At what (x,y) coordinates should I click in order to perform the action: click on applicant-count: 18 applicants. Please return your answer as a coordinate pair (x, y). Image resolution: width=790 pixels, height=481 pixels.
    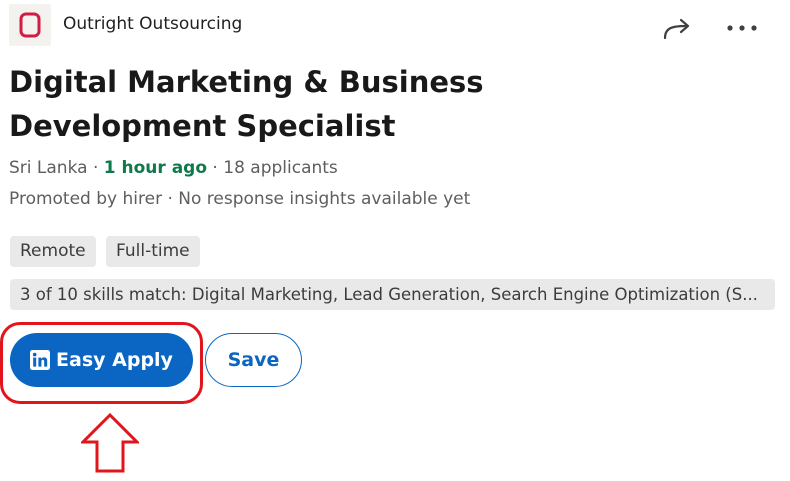
    Looking at the image, I should click on (280, 168).